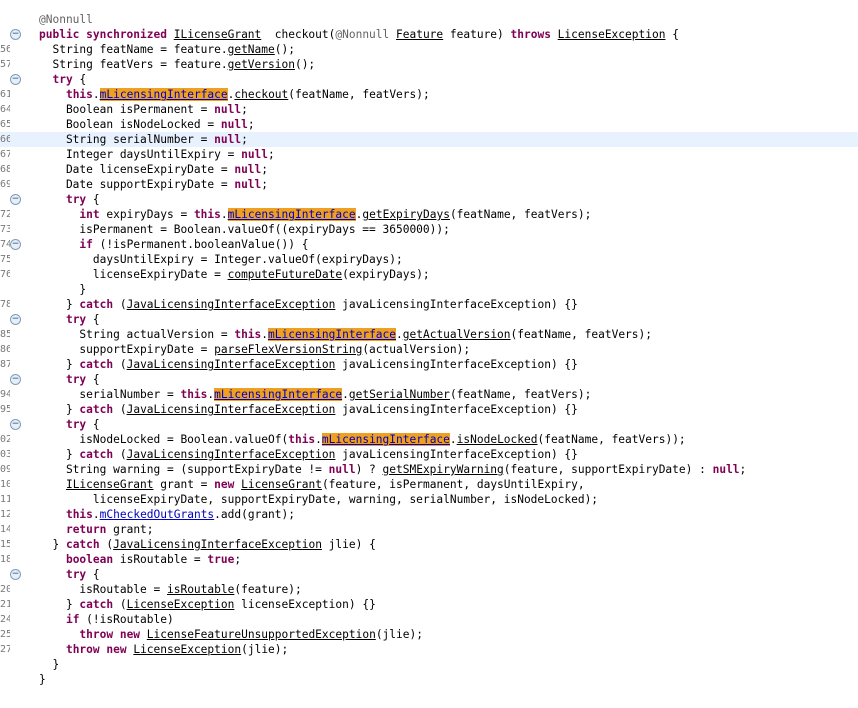 This screenshot has width=858, height=708. Describe the element at coordinates (429, 49) in the screenshot. I see `code-line: 56 String featName = feature.getName();` at that location.